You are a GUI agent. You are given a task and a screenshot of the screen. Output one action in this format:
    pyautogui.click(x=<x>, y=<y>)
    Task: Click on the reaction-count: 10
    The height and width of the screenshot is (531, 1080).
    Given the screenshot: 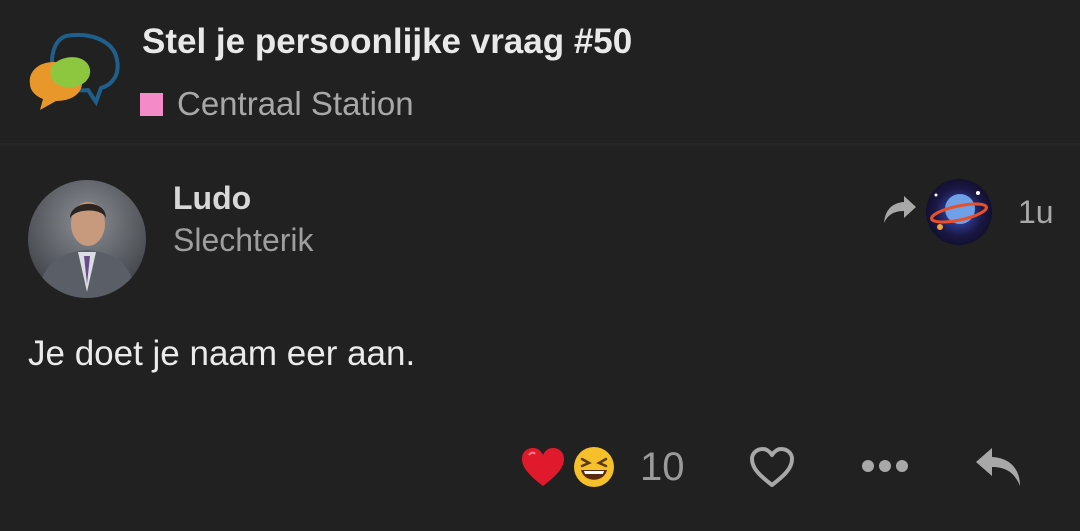 What is the action you would take?
    pyautogui.click(x=662, y=466)
    